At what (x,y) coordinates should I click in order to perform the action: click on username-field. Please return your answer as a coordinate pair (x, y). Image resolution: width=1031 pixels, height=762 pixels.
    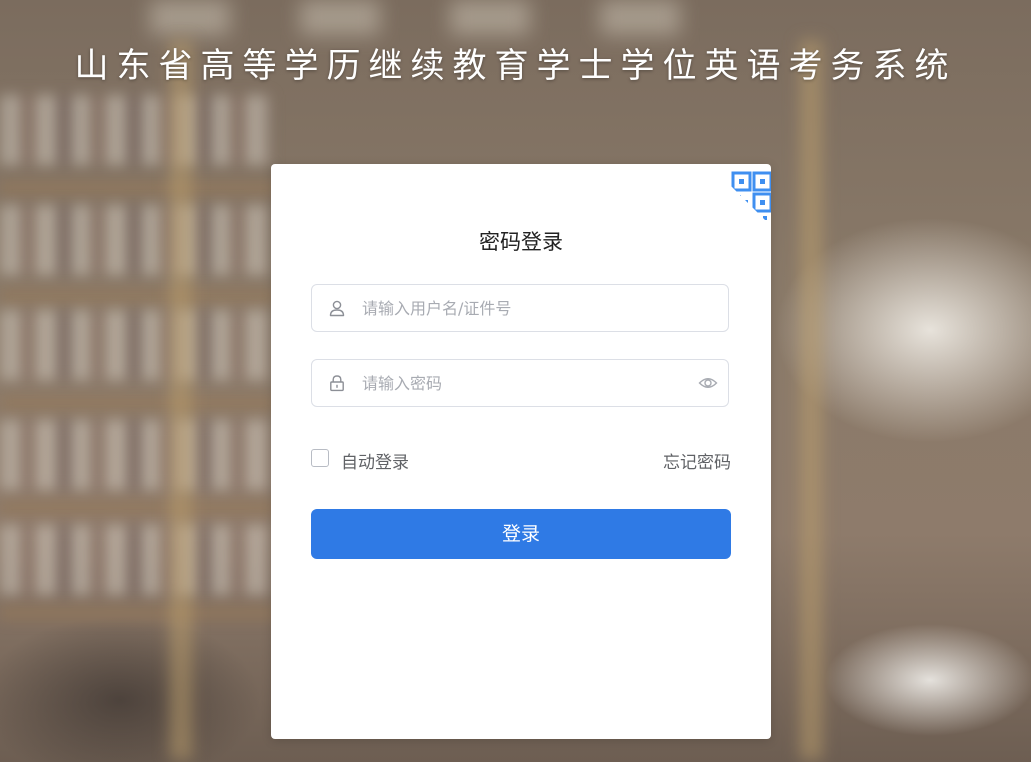
    Looking at the image, I should click on (520, 308).